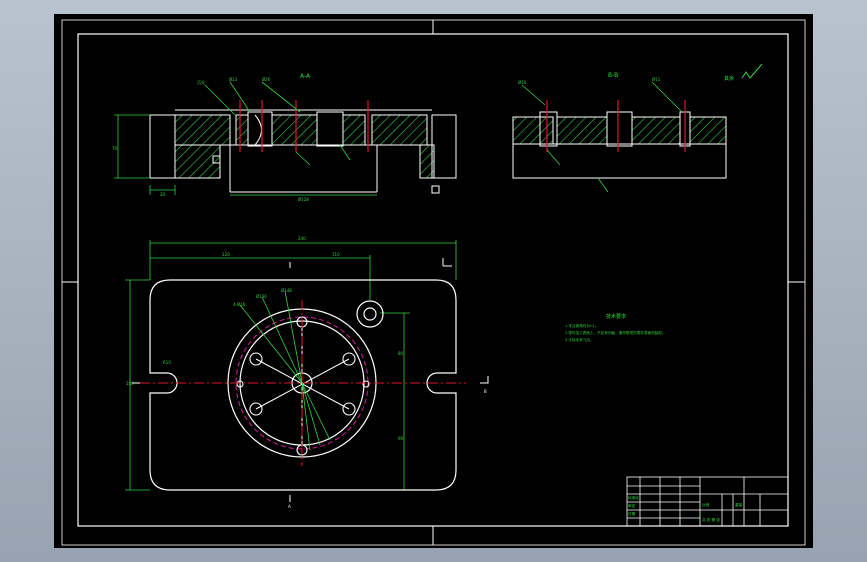 The height and width of the screenshot is (562, 867). I want to click on svg-text: Ø148, so click(286, 290).